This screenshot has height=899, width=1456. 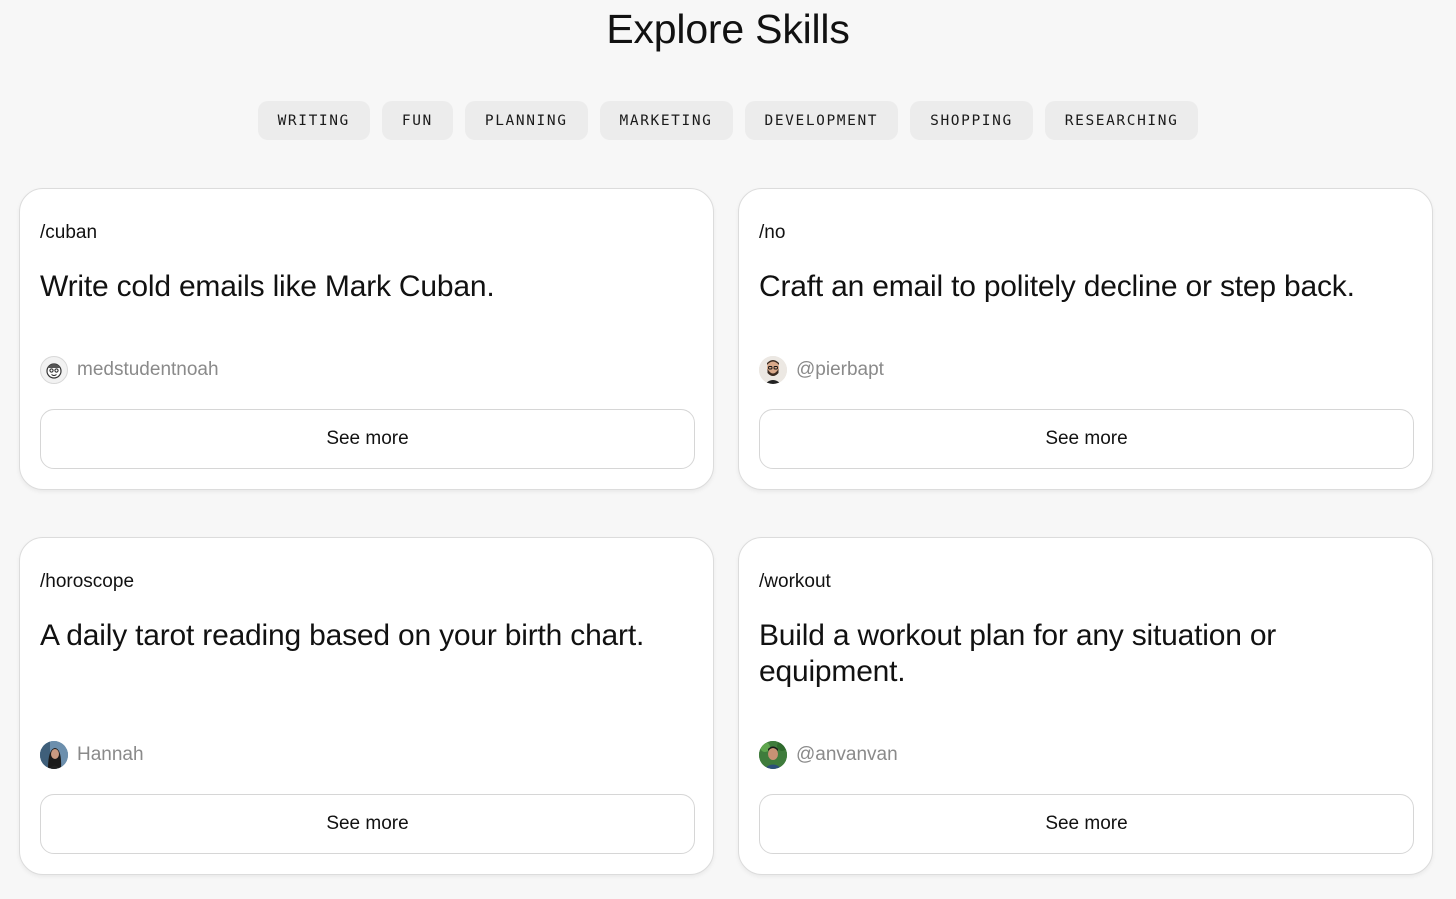 I want to click on skill-command: /cuban, so click(x=69, y=232).